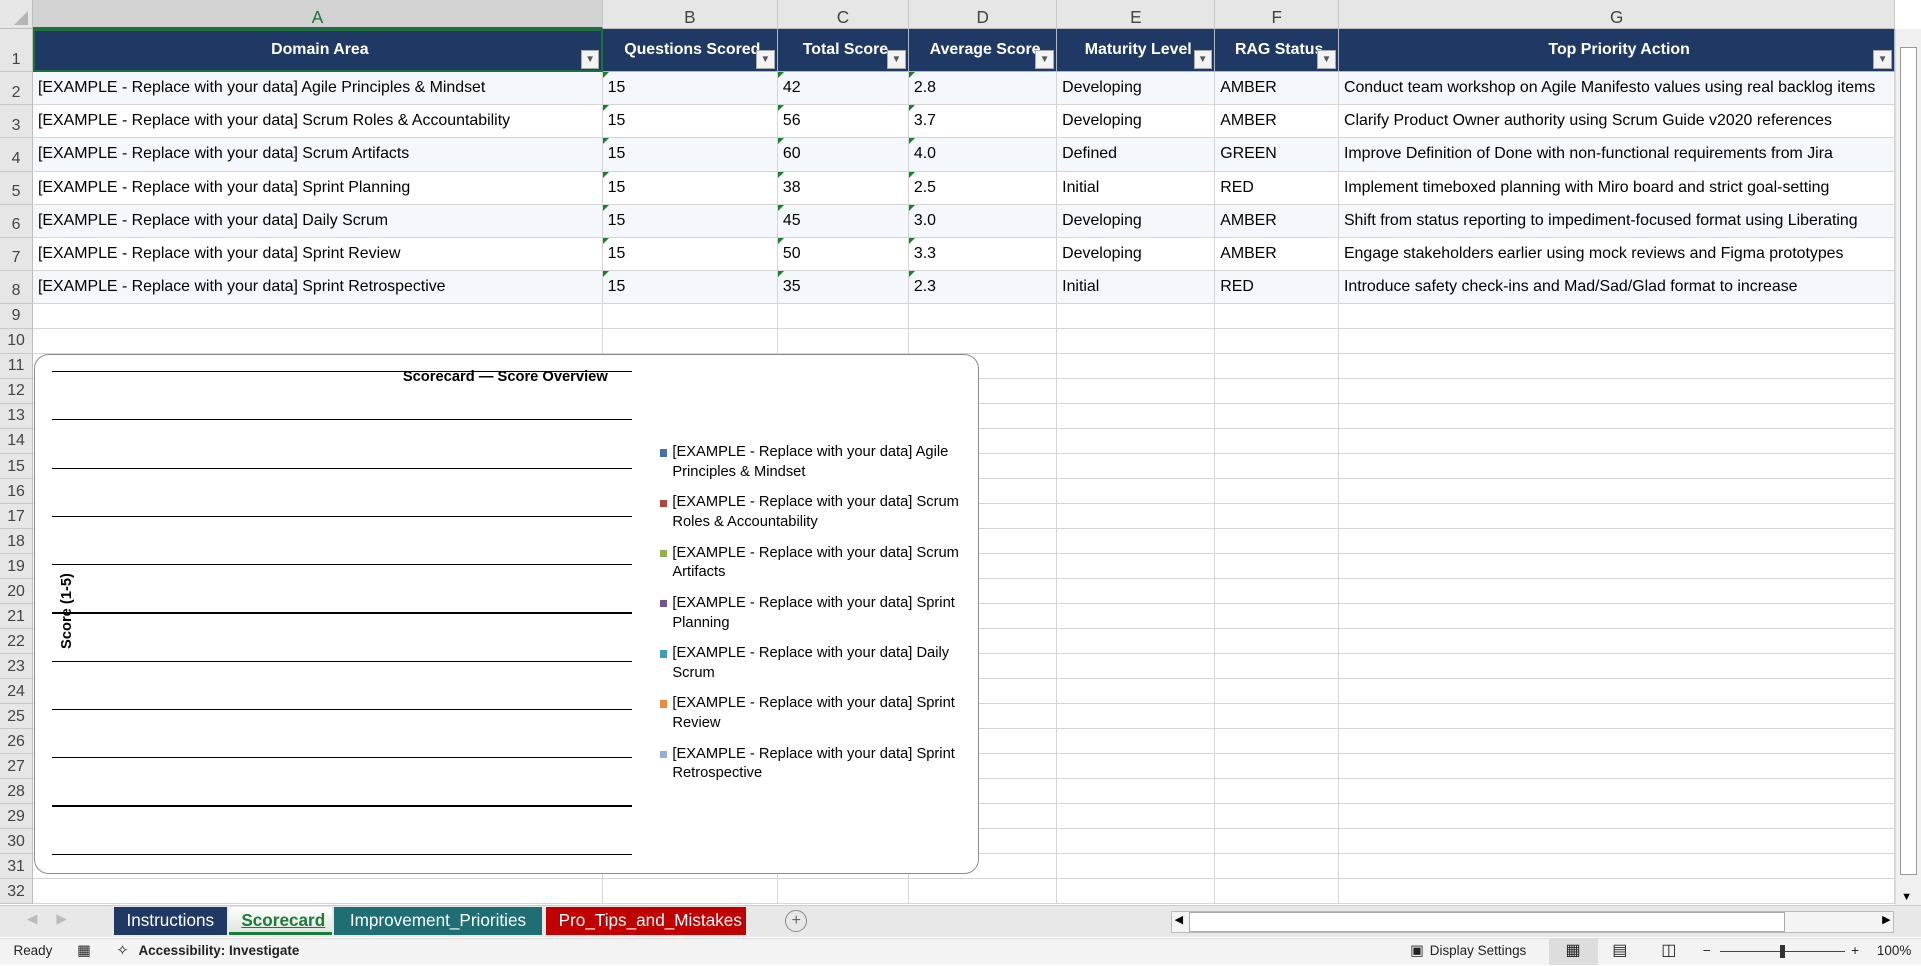 This screenshot has width=1921, height=966. Describe the element at coordinates (1906, 897) in the screenshot. I see `scroll-down-icon: ▼` at that location.